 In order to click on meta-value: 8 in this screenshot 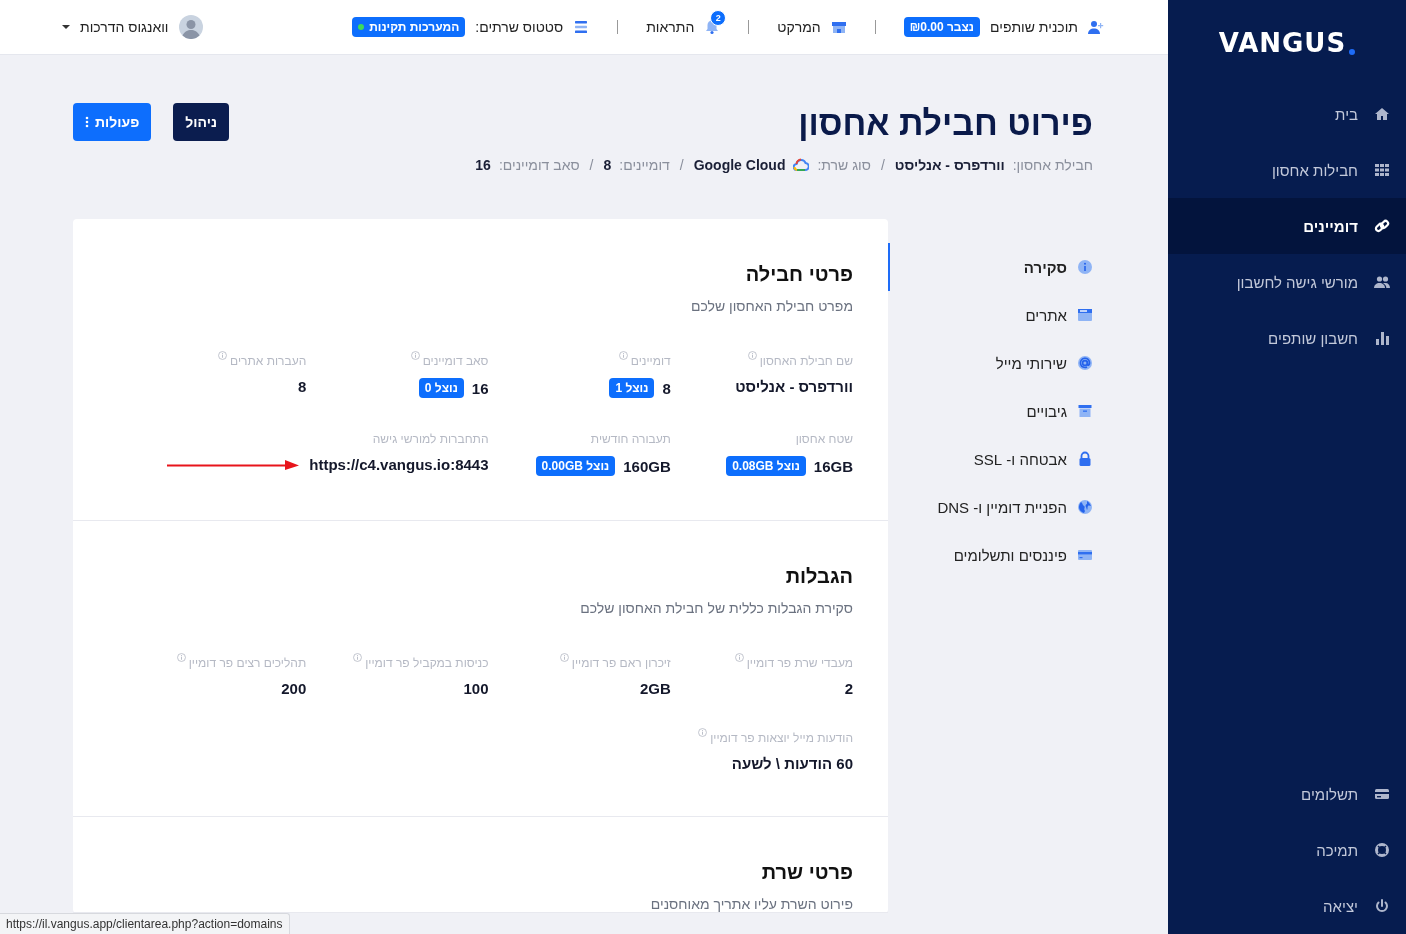, I will do `click(607, 165)`.